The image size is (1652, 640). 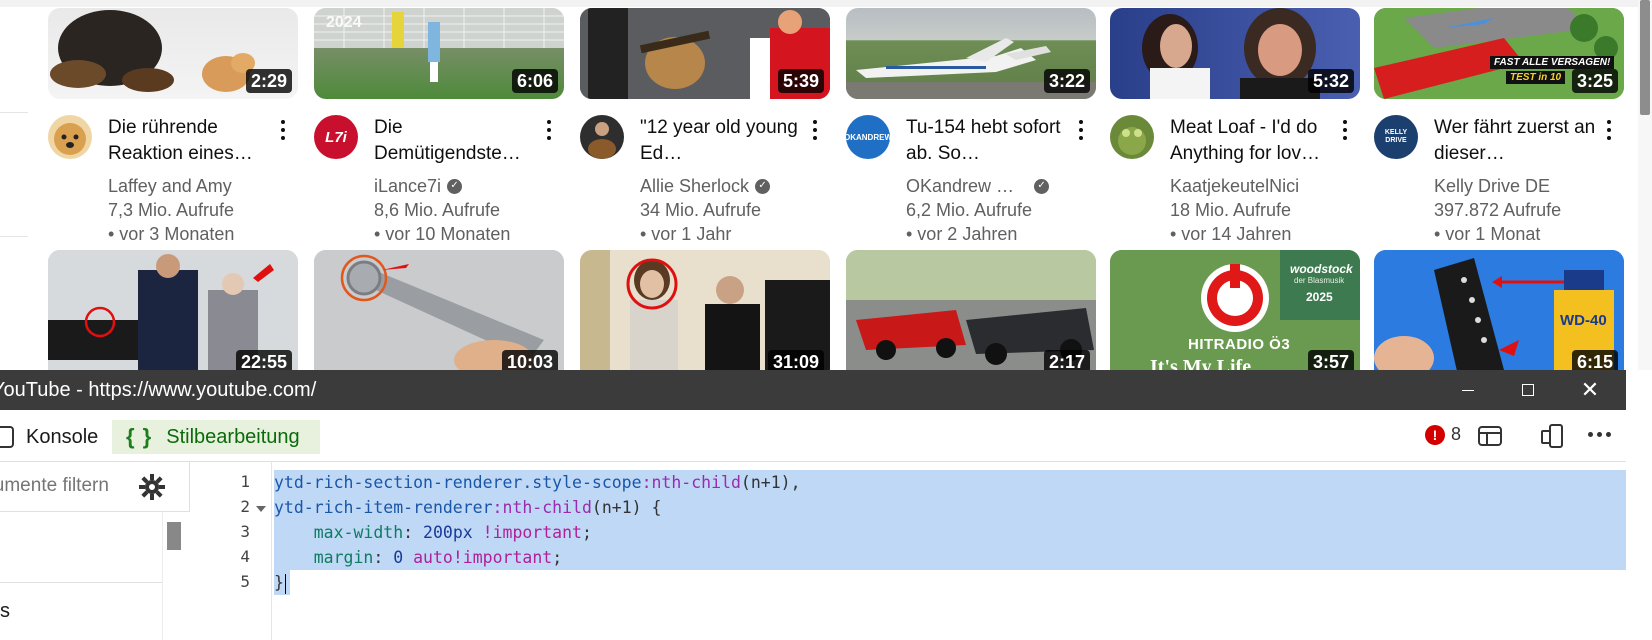 What do you see at coordinates (1006, 186) in the screenshot?
I see `channel-name: OKandrew … ✓` at bounding box center [1006, 186].